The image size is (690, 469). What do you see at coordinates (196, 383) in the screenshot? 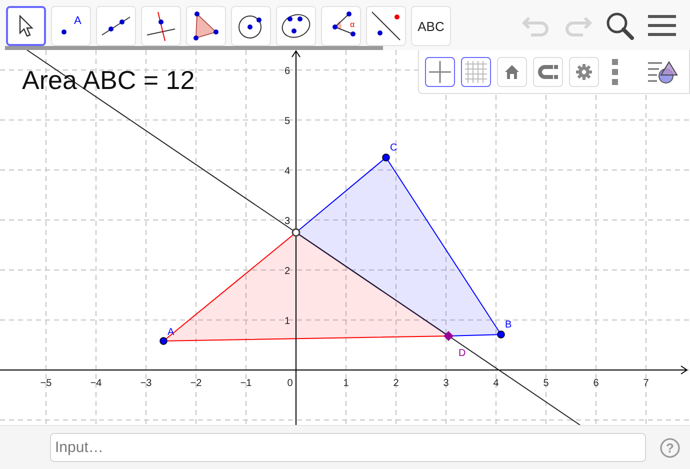
I see `tick-label: −2` at bounding box center [196, 383].